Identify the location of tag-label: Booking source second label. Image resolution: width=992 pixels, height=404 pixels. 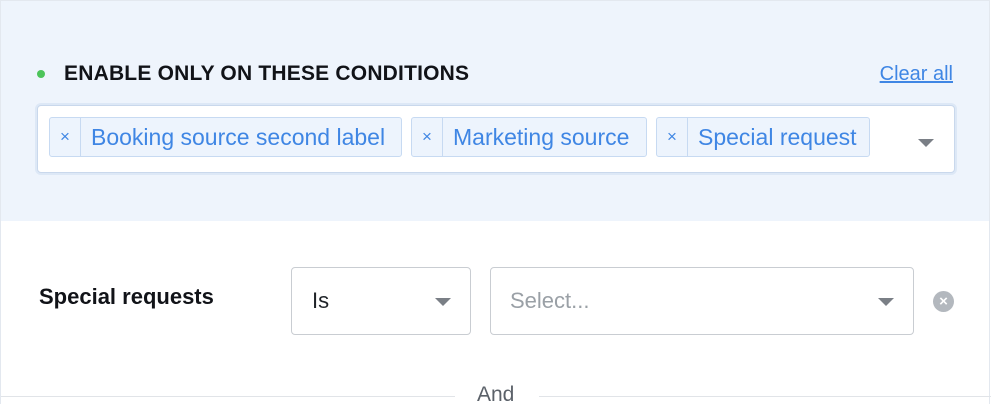
(238, 136).